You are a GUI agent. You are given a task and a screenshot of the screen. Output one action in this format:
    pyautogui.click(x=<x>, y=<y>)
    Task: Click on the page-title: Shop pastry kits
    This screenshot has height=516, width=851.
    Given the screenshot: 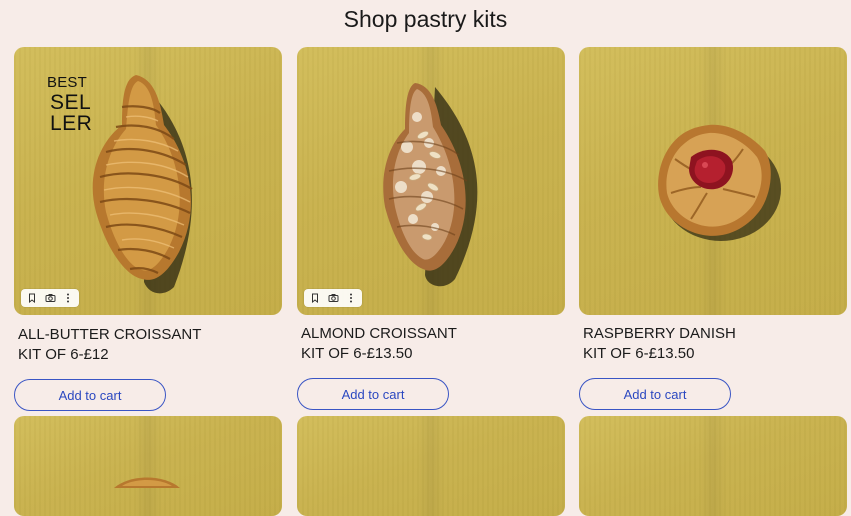 What is the action you would take?
    pyautogui.click(x=425, y=19)
    